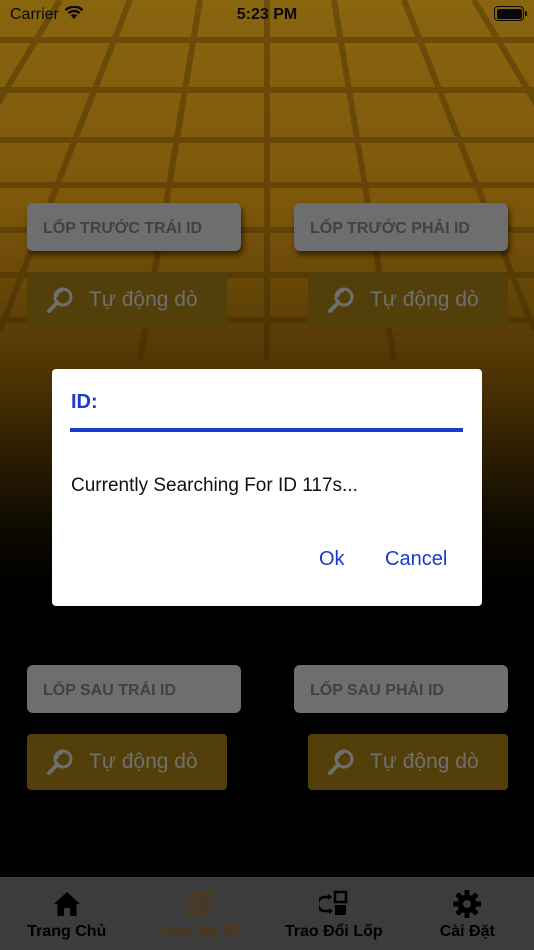  Describe the element at coordinates (84, 402) in the screenshot. I see `dialog-title: ID:` at that location.